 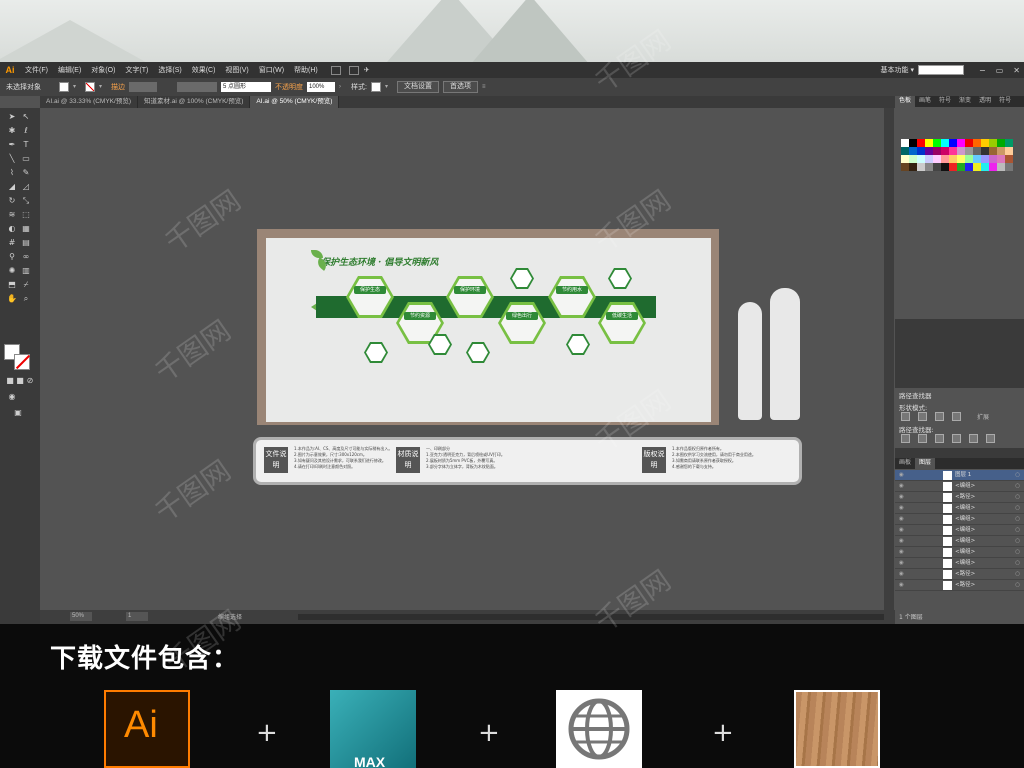 What do you see at coordinates (26, 117) in the screenshot?
I see `direct-select-icon: ↖` at bounding box center [26, 117].